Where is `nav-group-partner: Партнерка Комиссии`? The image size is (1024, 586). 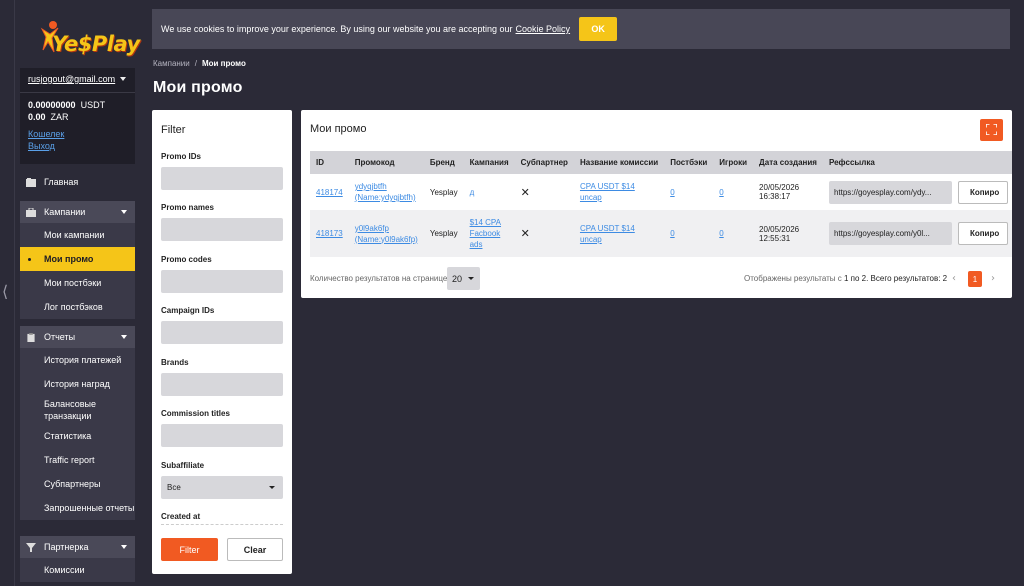
nav-group-partner: Партнерка Комиссии is located at coordinates (77, 559).